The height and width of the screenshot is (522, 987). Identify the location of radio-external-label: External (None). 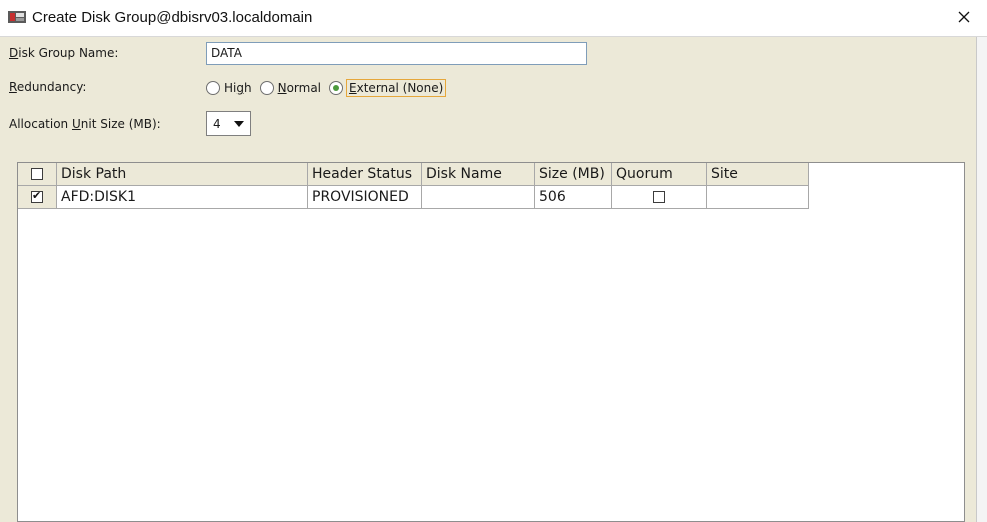
(396, 88).